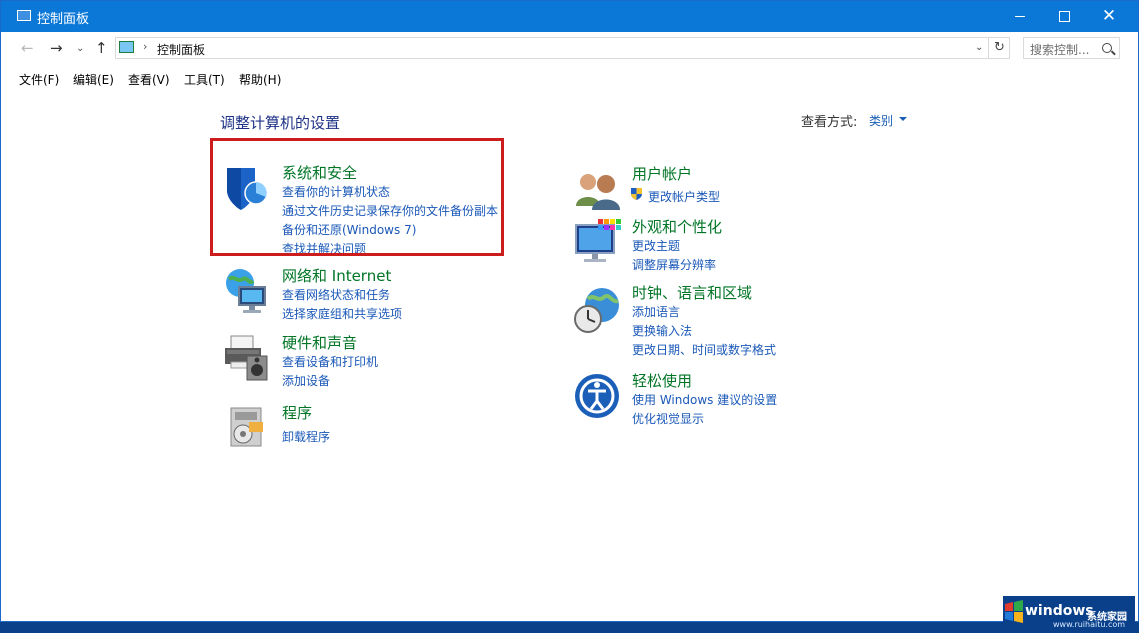 Image resolution: width=1139 pixels, height=633 pixels. I want to click on link-change-account-type: 更改帐户类型, so click(684, 196).